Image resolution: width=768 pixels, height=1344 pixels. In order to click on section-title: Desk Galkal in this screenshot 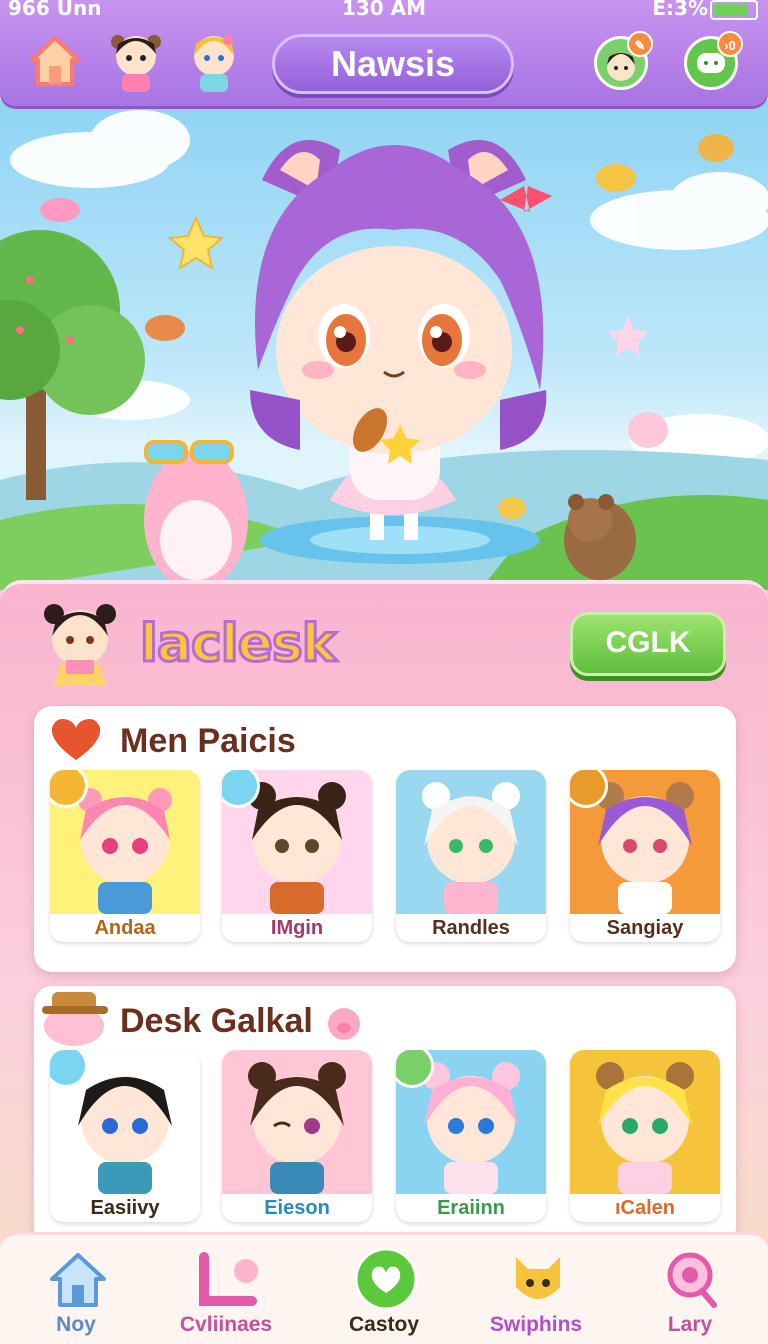, I will do `click(216, 1021)`.